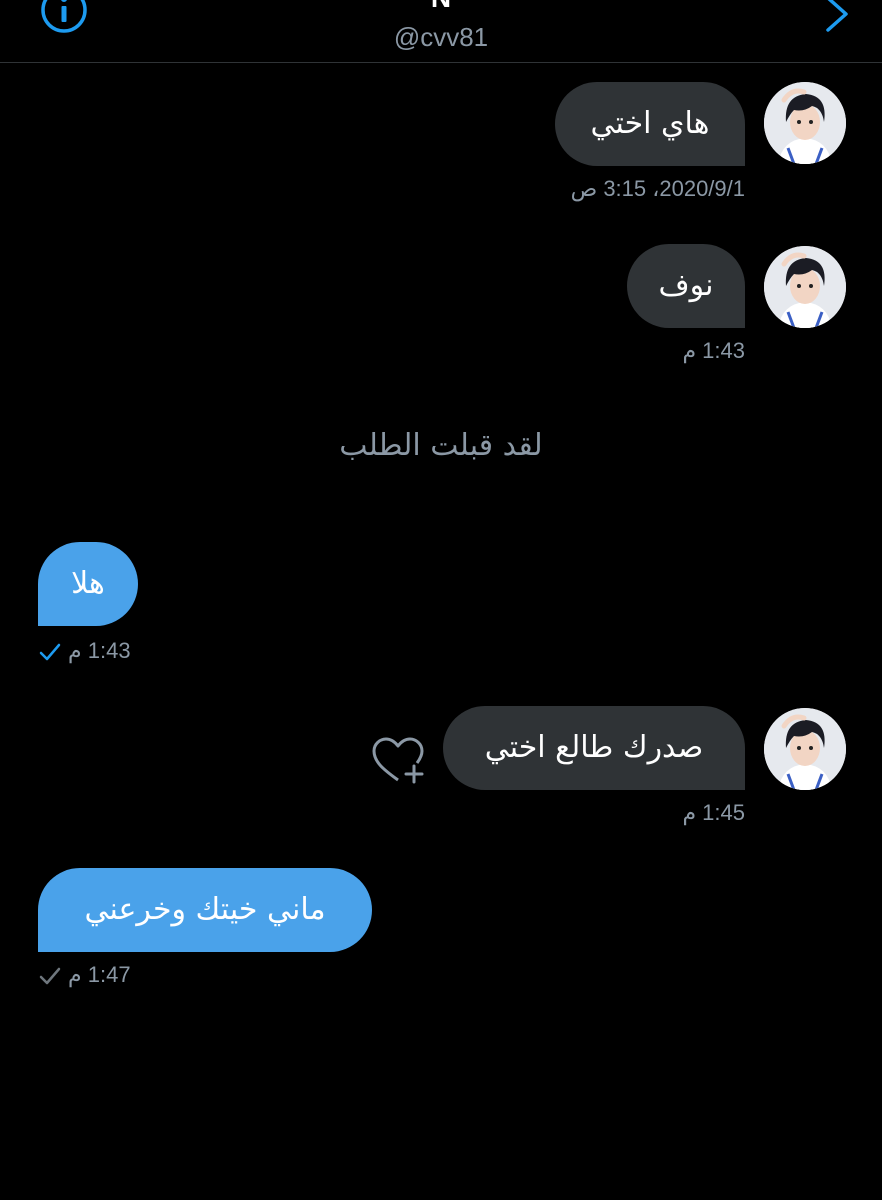  What do you see at coordinates (88, 584) in the screenshot?
I see `message-bubble-outgoing: هلا` at bounding box center [88, 584].